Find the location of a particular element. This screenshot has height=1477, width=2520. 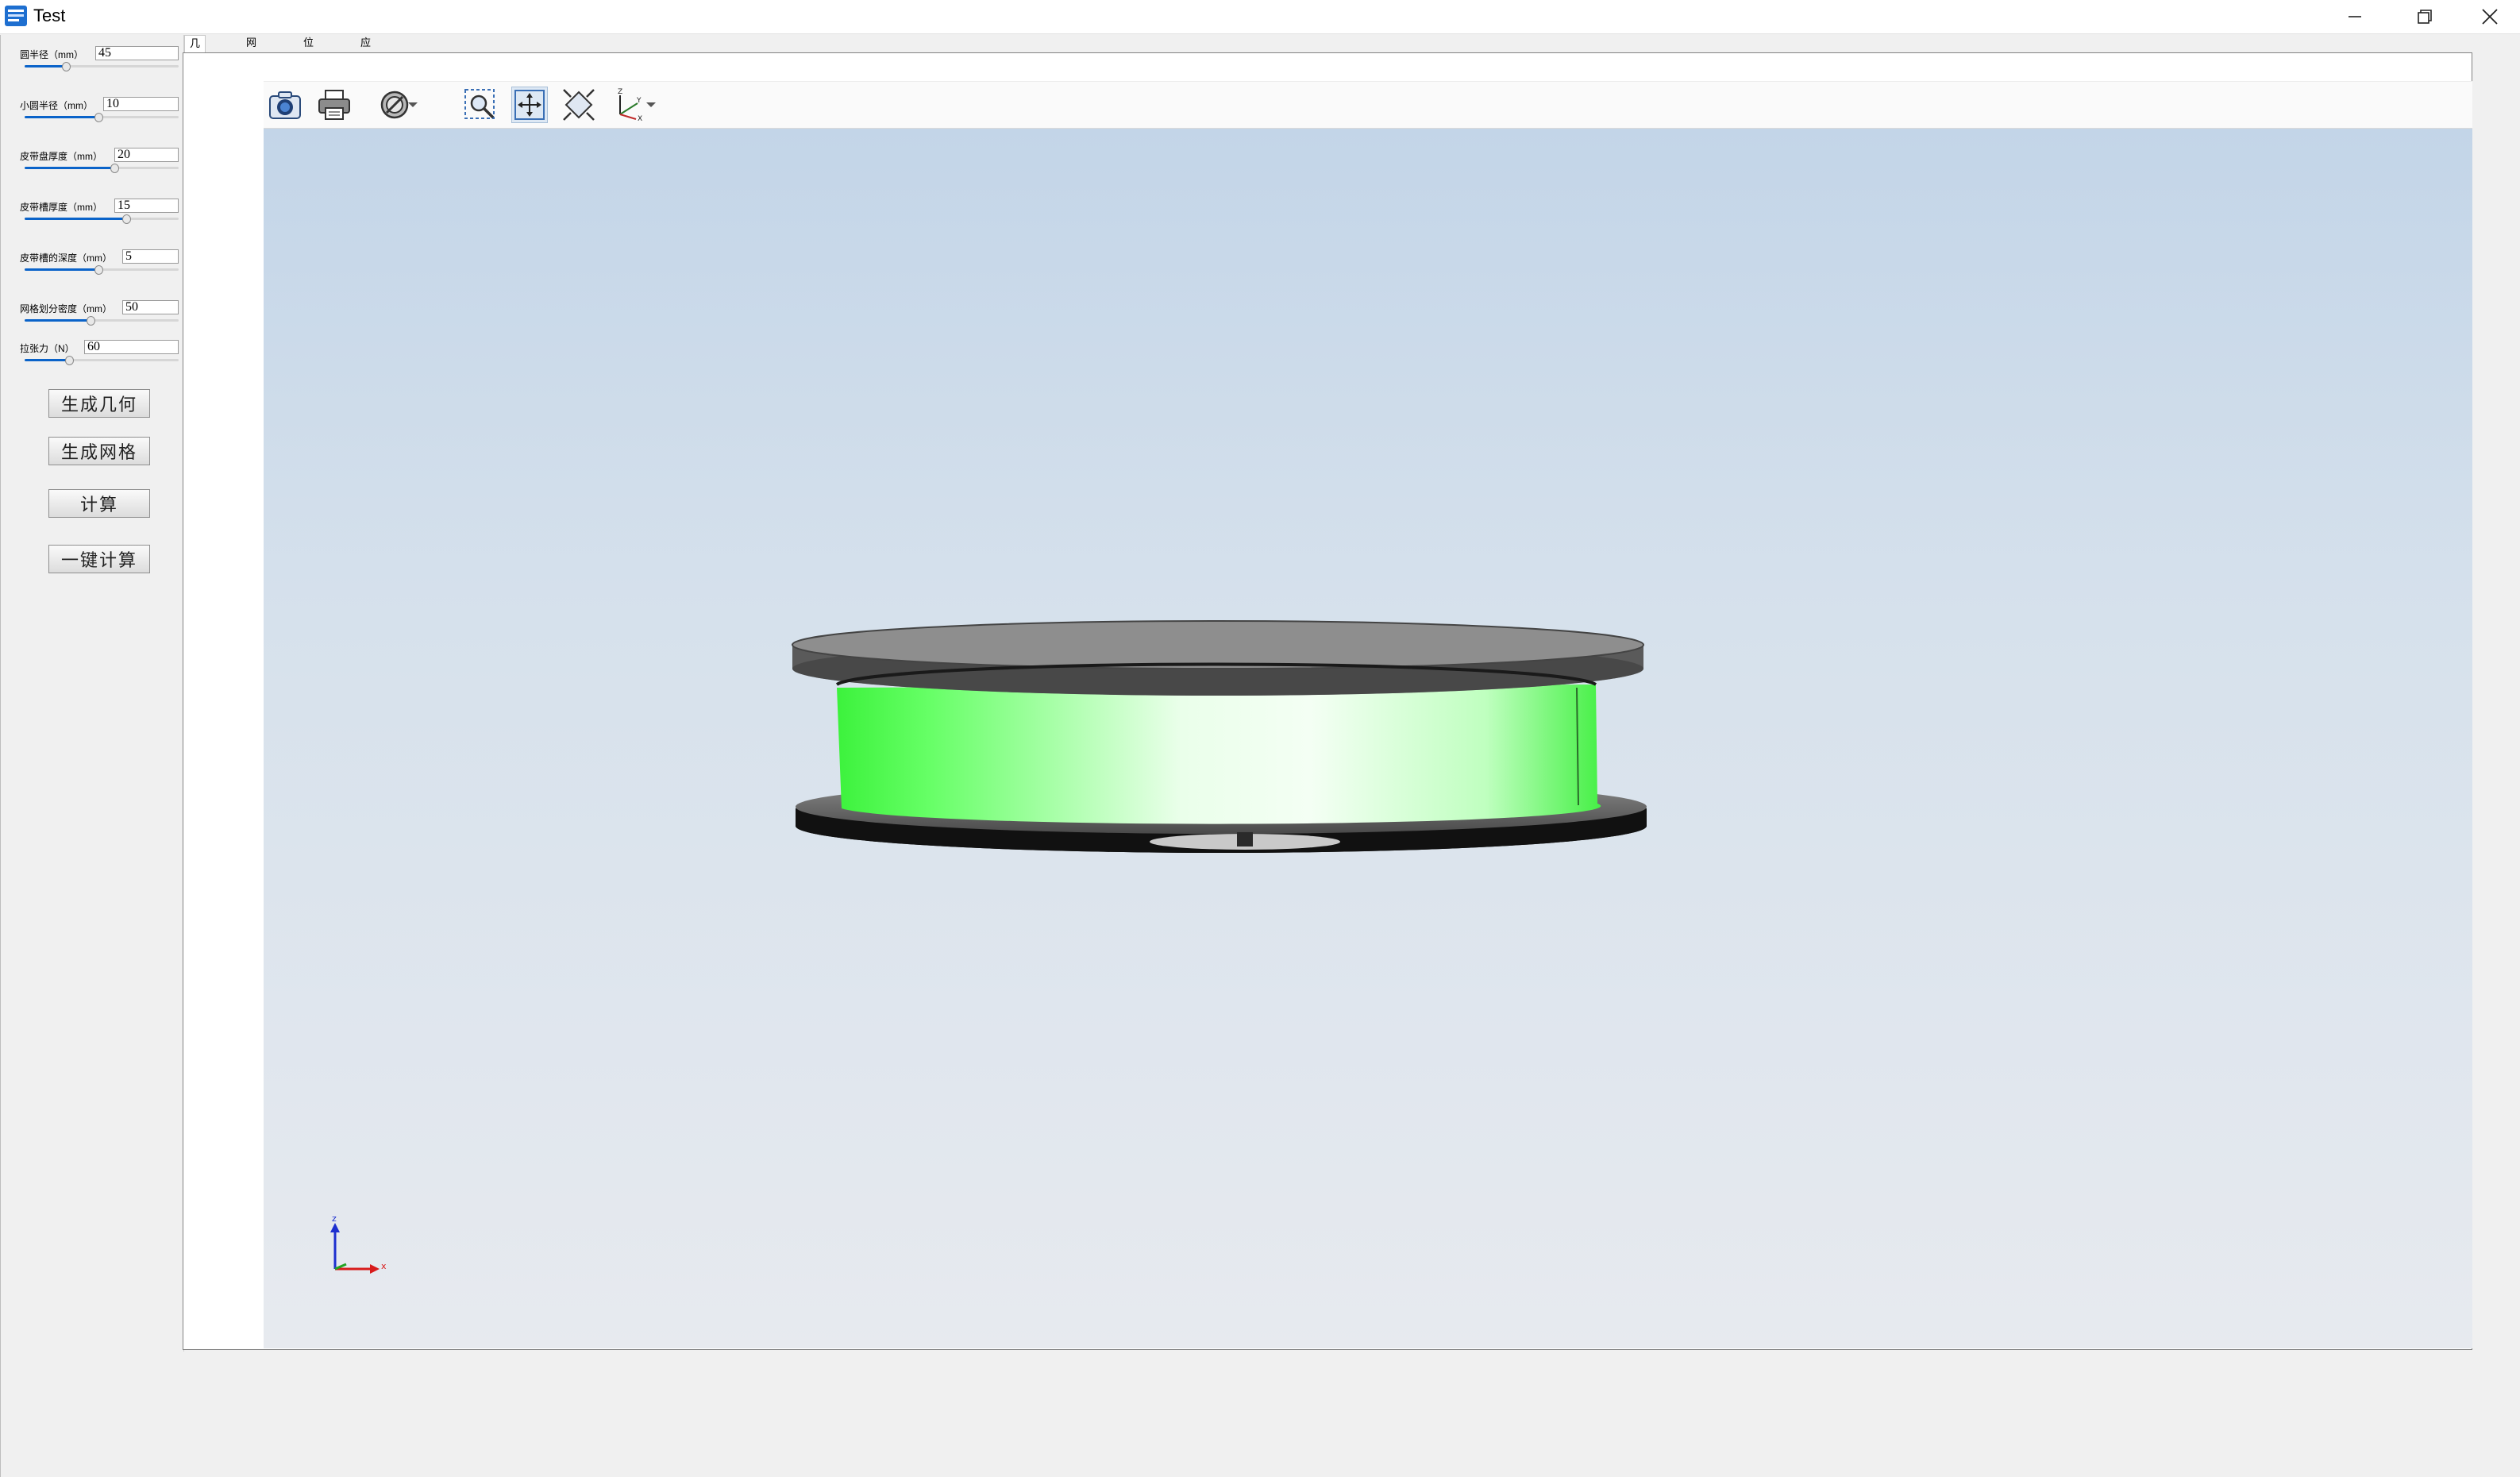

param-row-radius: 圆半径（mm） 45 is located at coordinates (99, 62).